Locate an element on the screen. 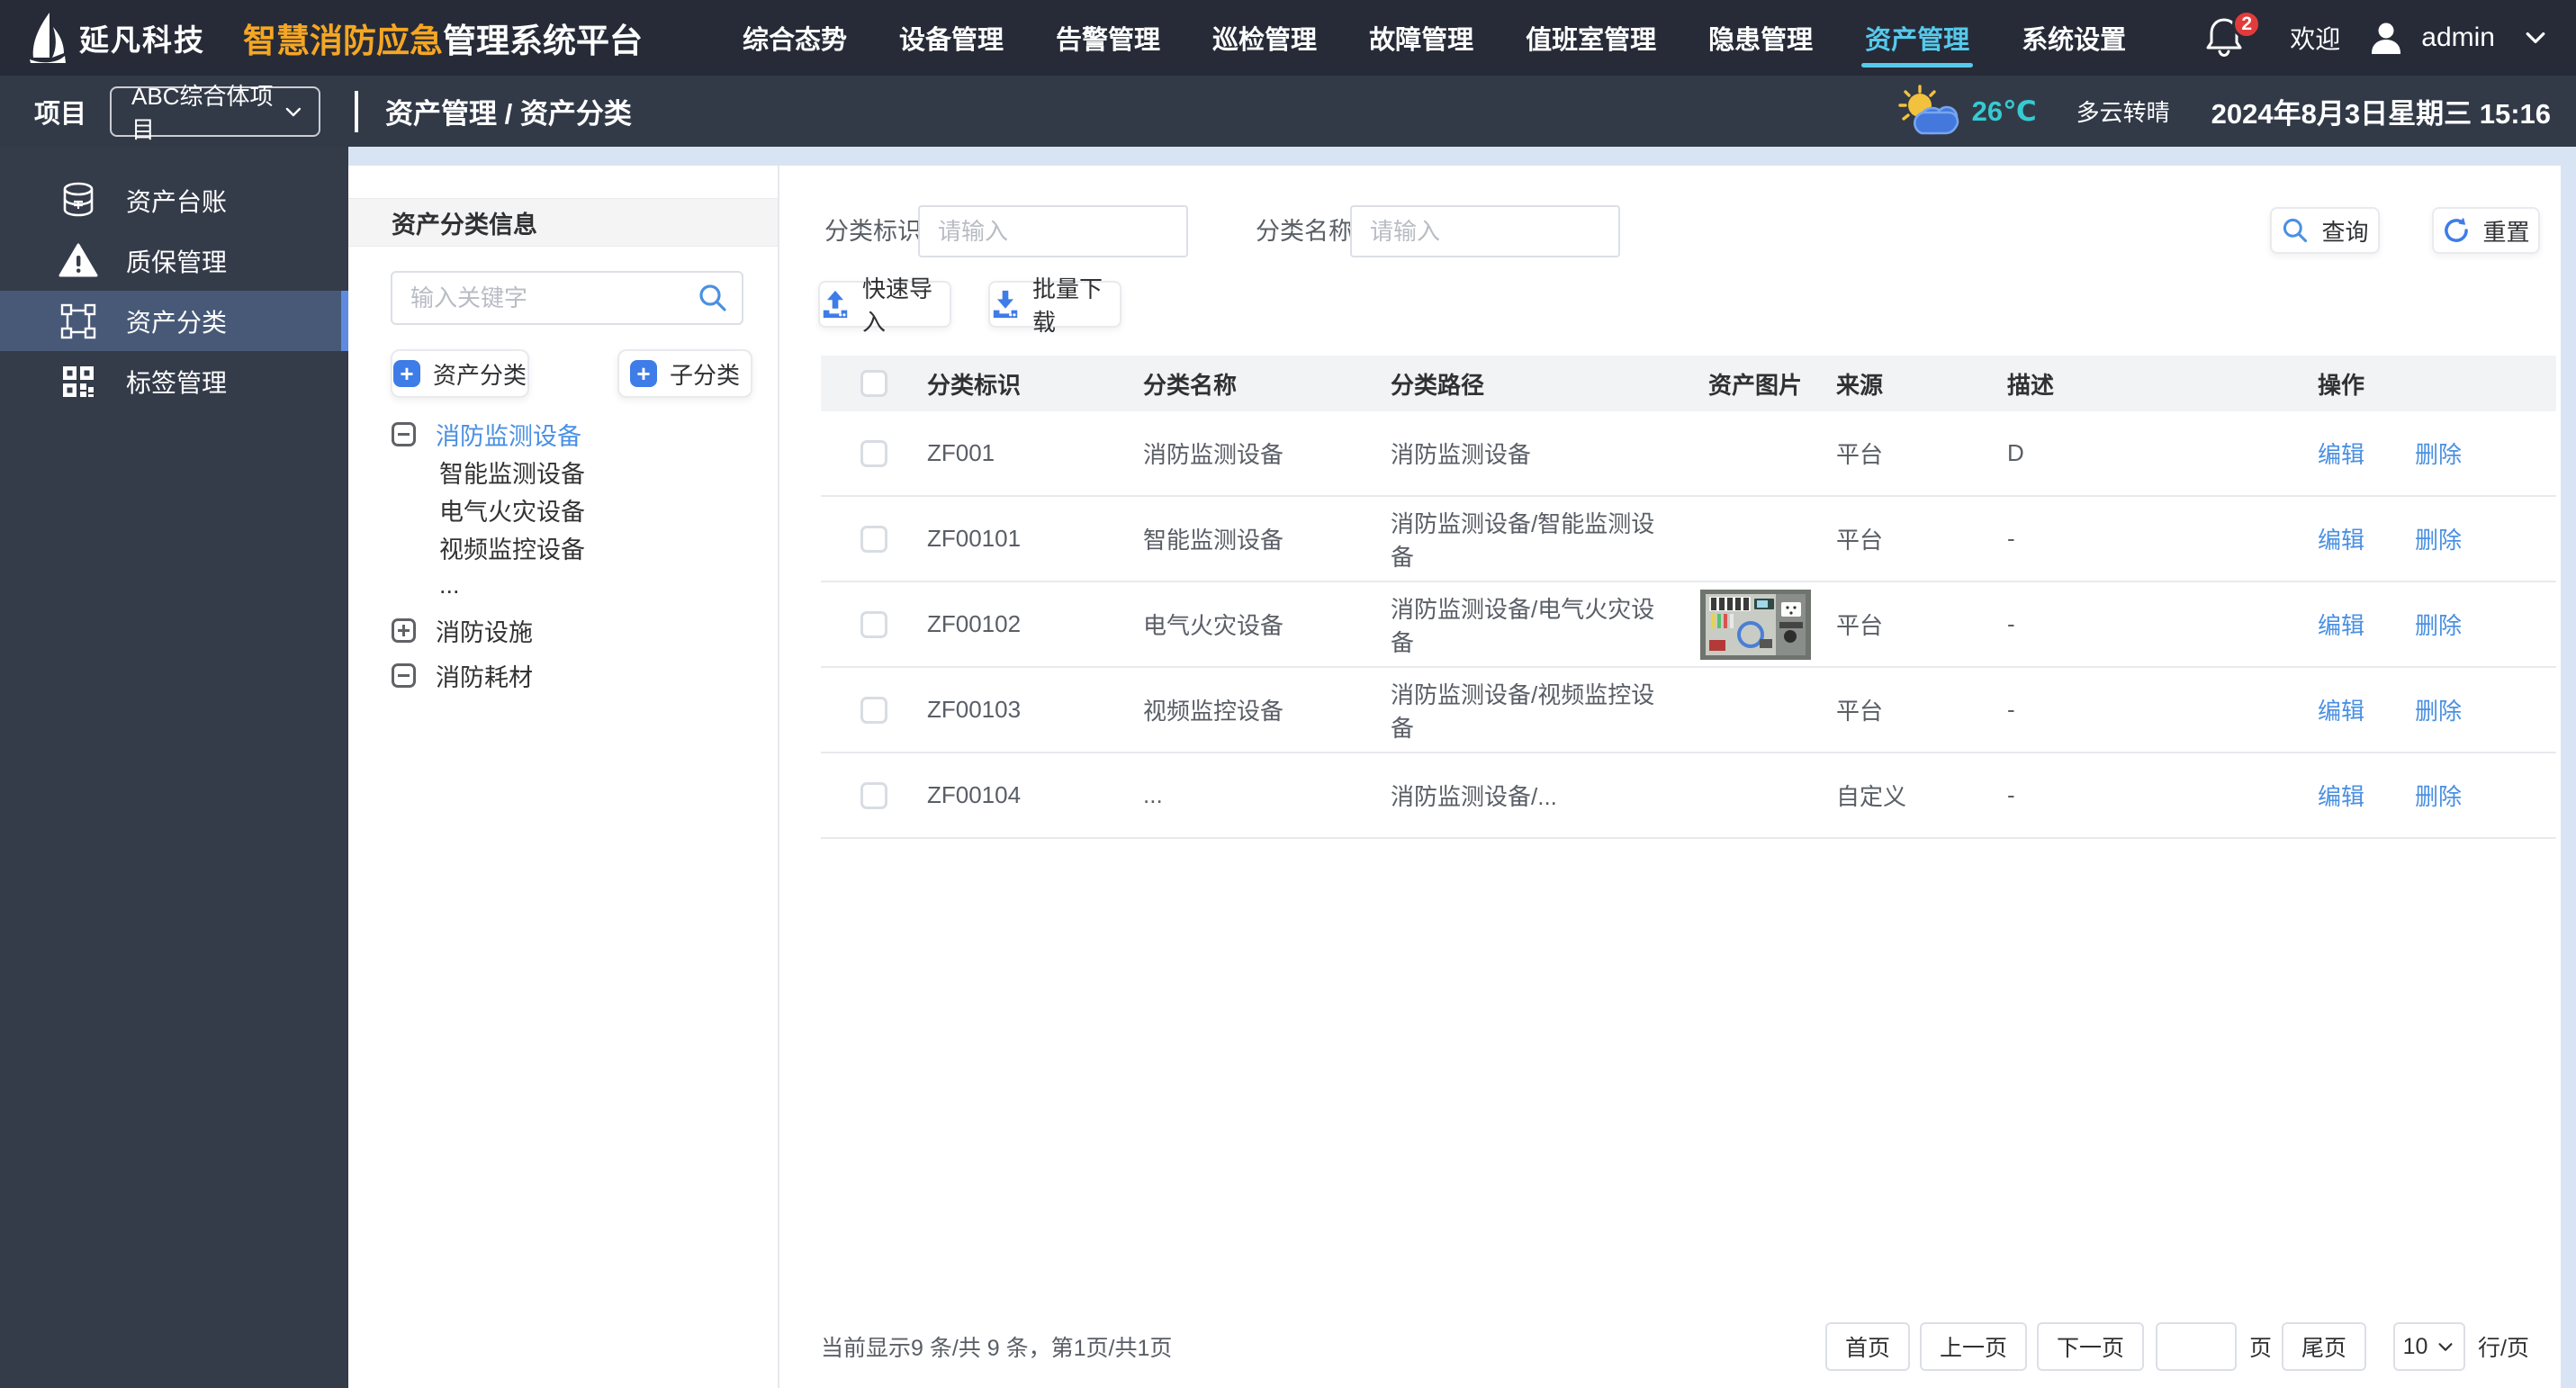  rows-per-page-label: 行/页 is located at coordinates (2503, 1349).